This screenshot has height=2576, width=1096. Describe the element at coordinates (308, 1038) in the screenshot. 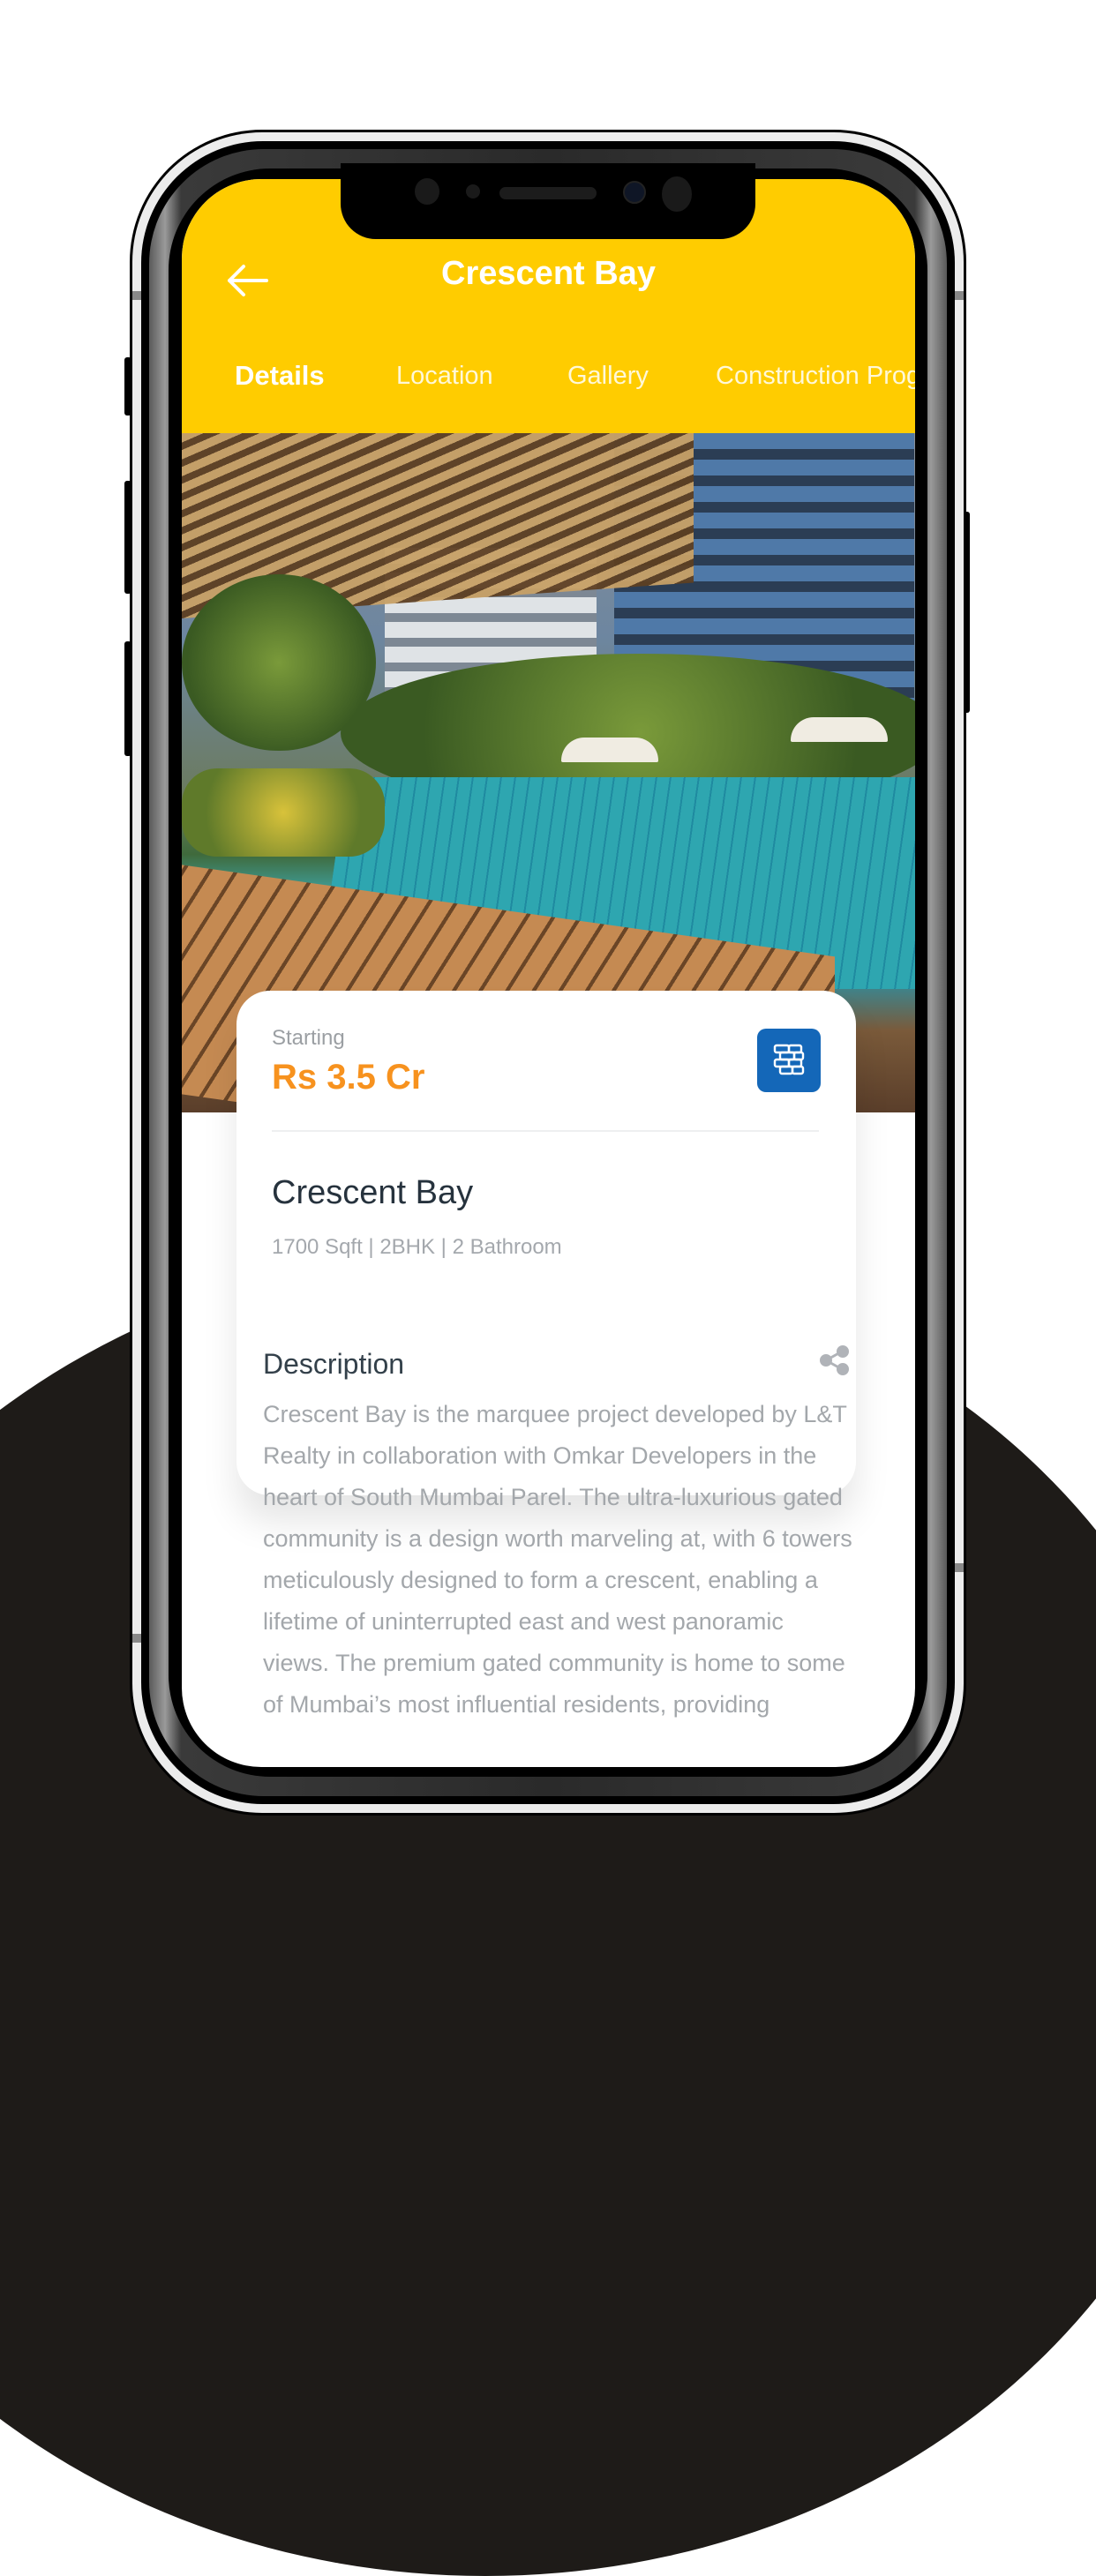

I see `starting-label: Starting` at that location.